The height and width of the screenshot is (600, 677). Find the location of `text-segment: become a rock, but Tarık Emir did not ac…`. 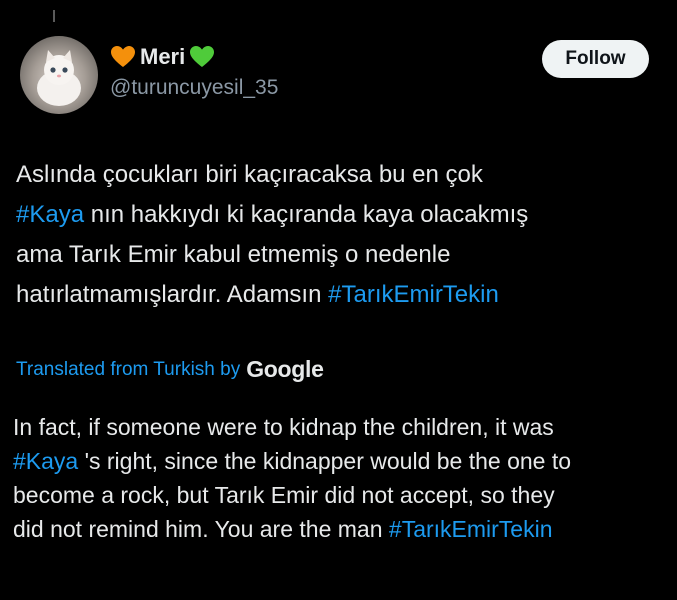

text-segment: become a rock, but Tarık Emir did not ac… is located at coordinates (284, 495).